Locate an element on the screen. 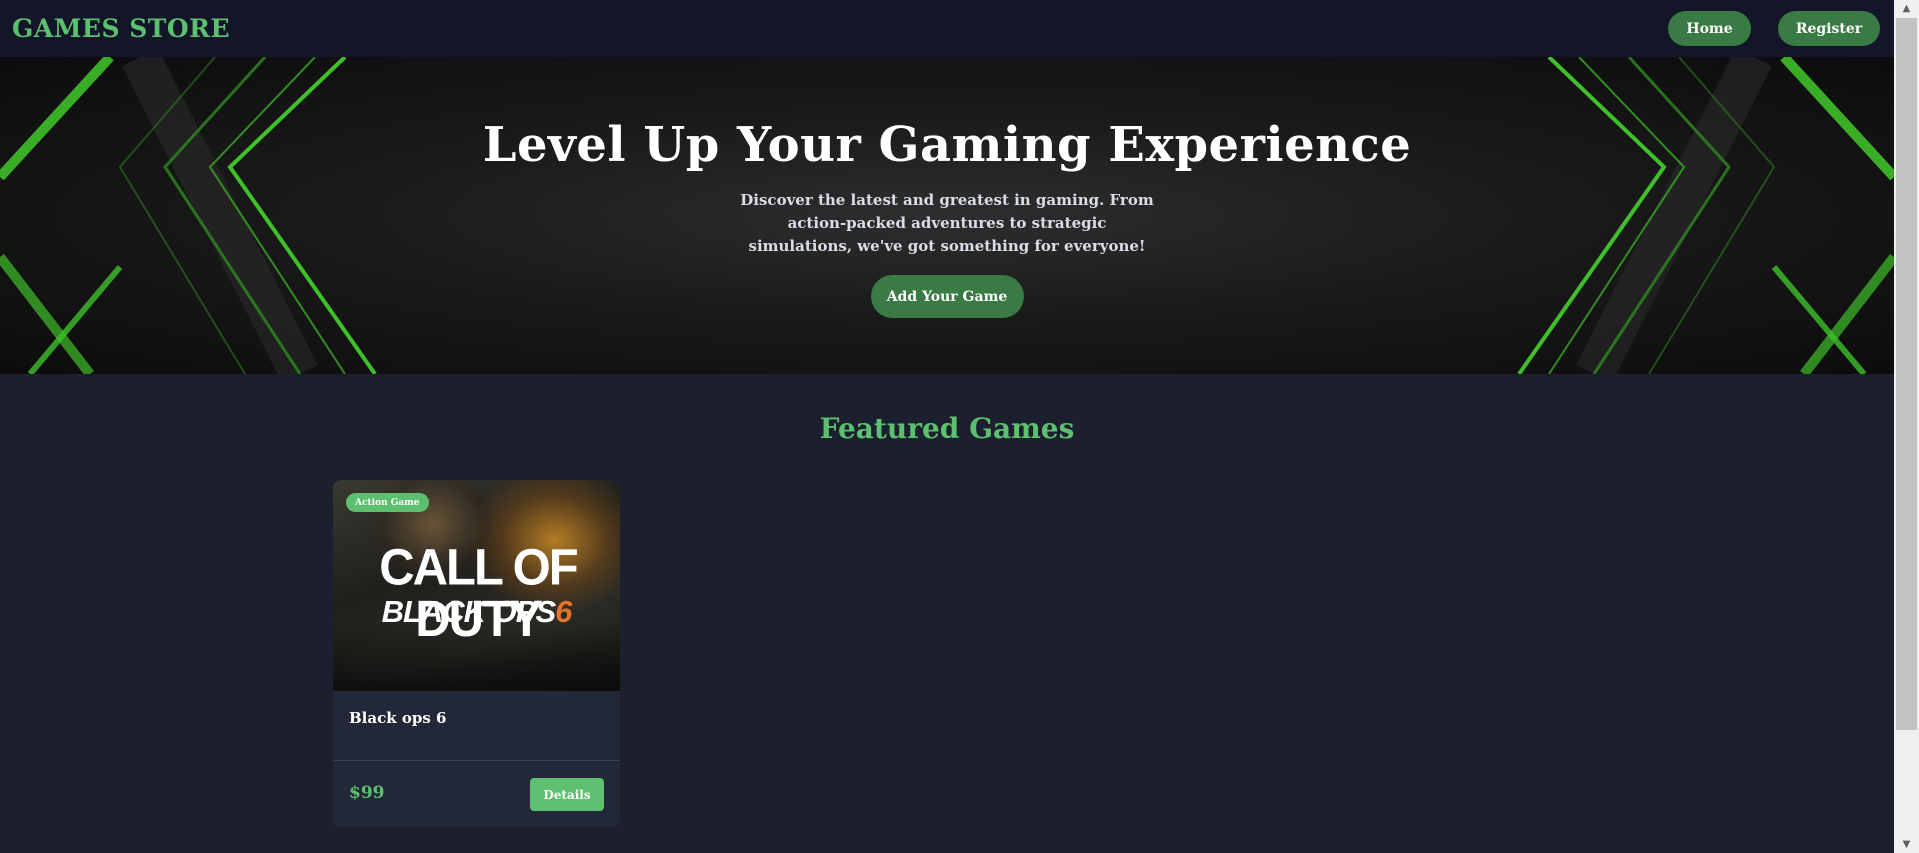 This screenshot has height=853, width=1919. nav-home-button: Home is located at coordinates (1709, 28).